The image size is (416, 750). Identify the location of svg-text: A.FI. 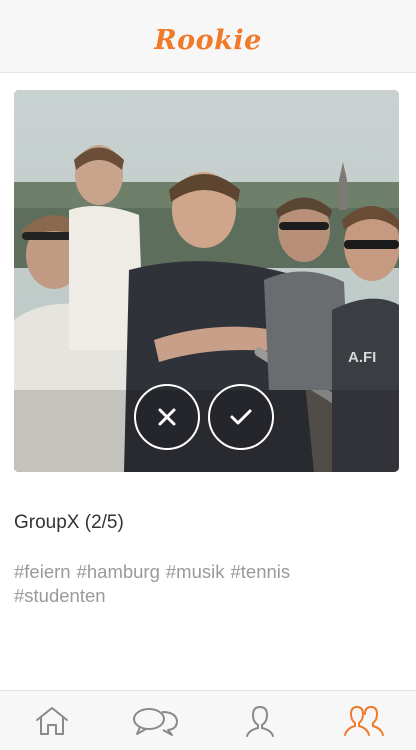
(362, 357).